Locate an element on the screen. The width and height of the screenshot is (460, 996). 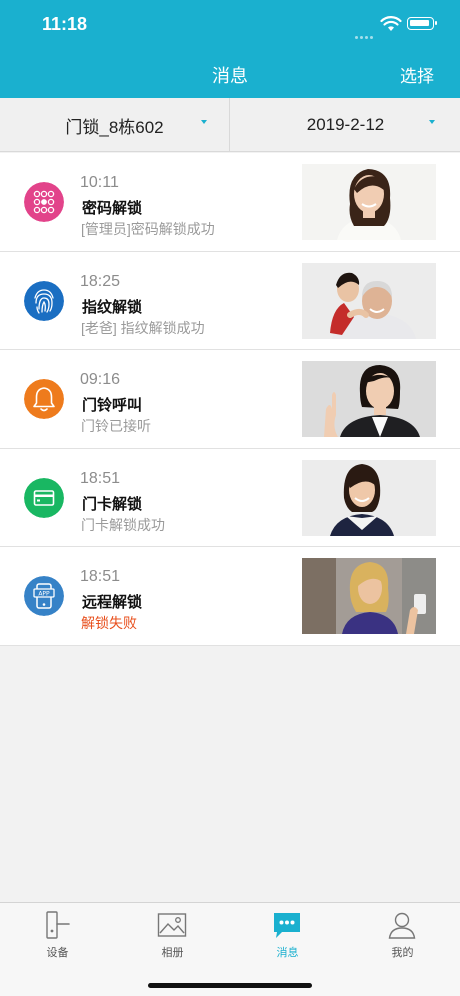
tab-messages: 消息 is located at coordinates (287, 935).